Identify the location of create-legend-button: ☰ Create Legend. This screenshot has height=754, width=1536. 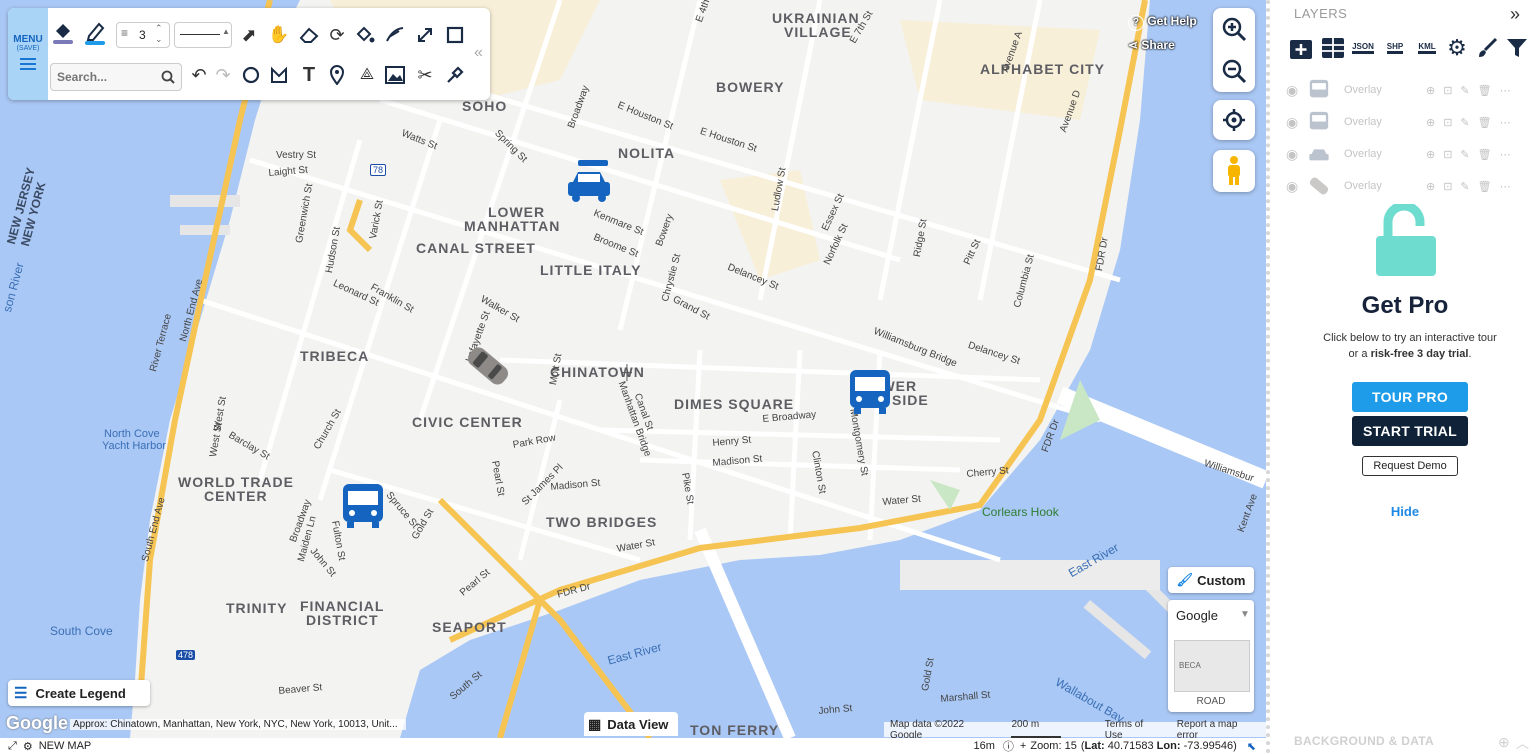
(79, 693).